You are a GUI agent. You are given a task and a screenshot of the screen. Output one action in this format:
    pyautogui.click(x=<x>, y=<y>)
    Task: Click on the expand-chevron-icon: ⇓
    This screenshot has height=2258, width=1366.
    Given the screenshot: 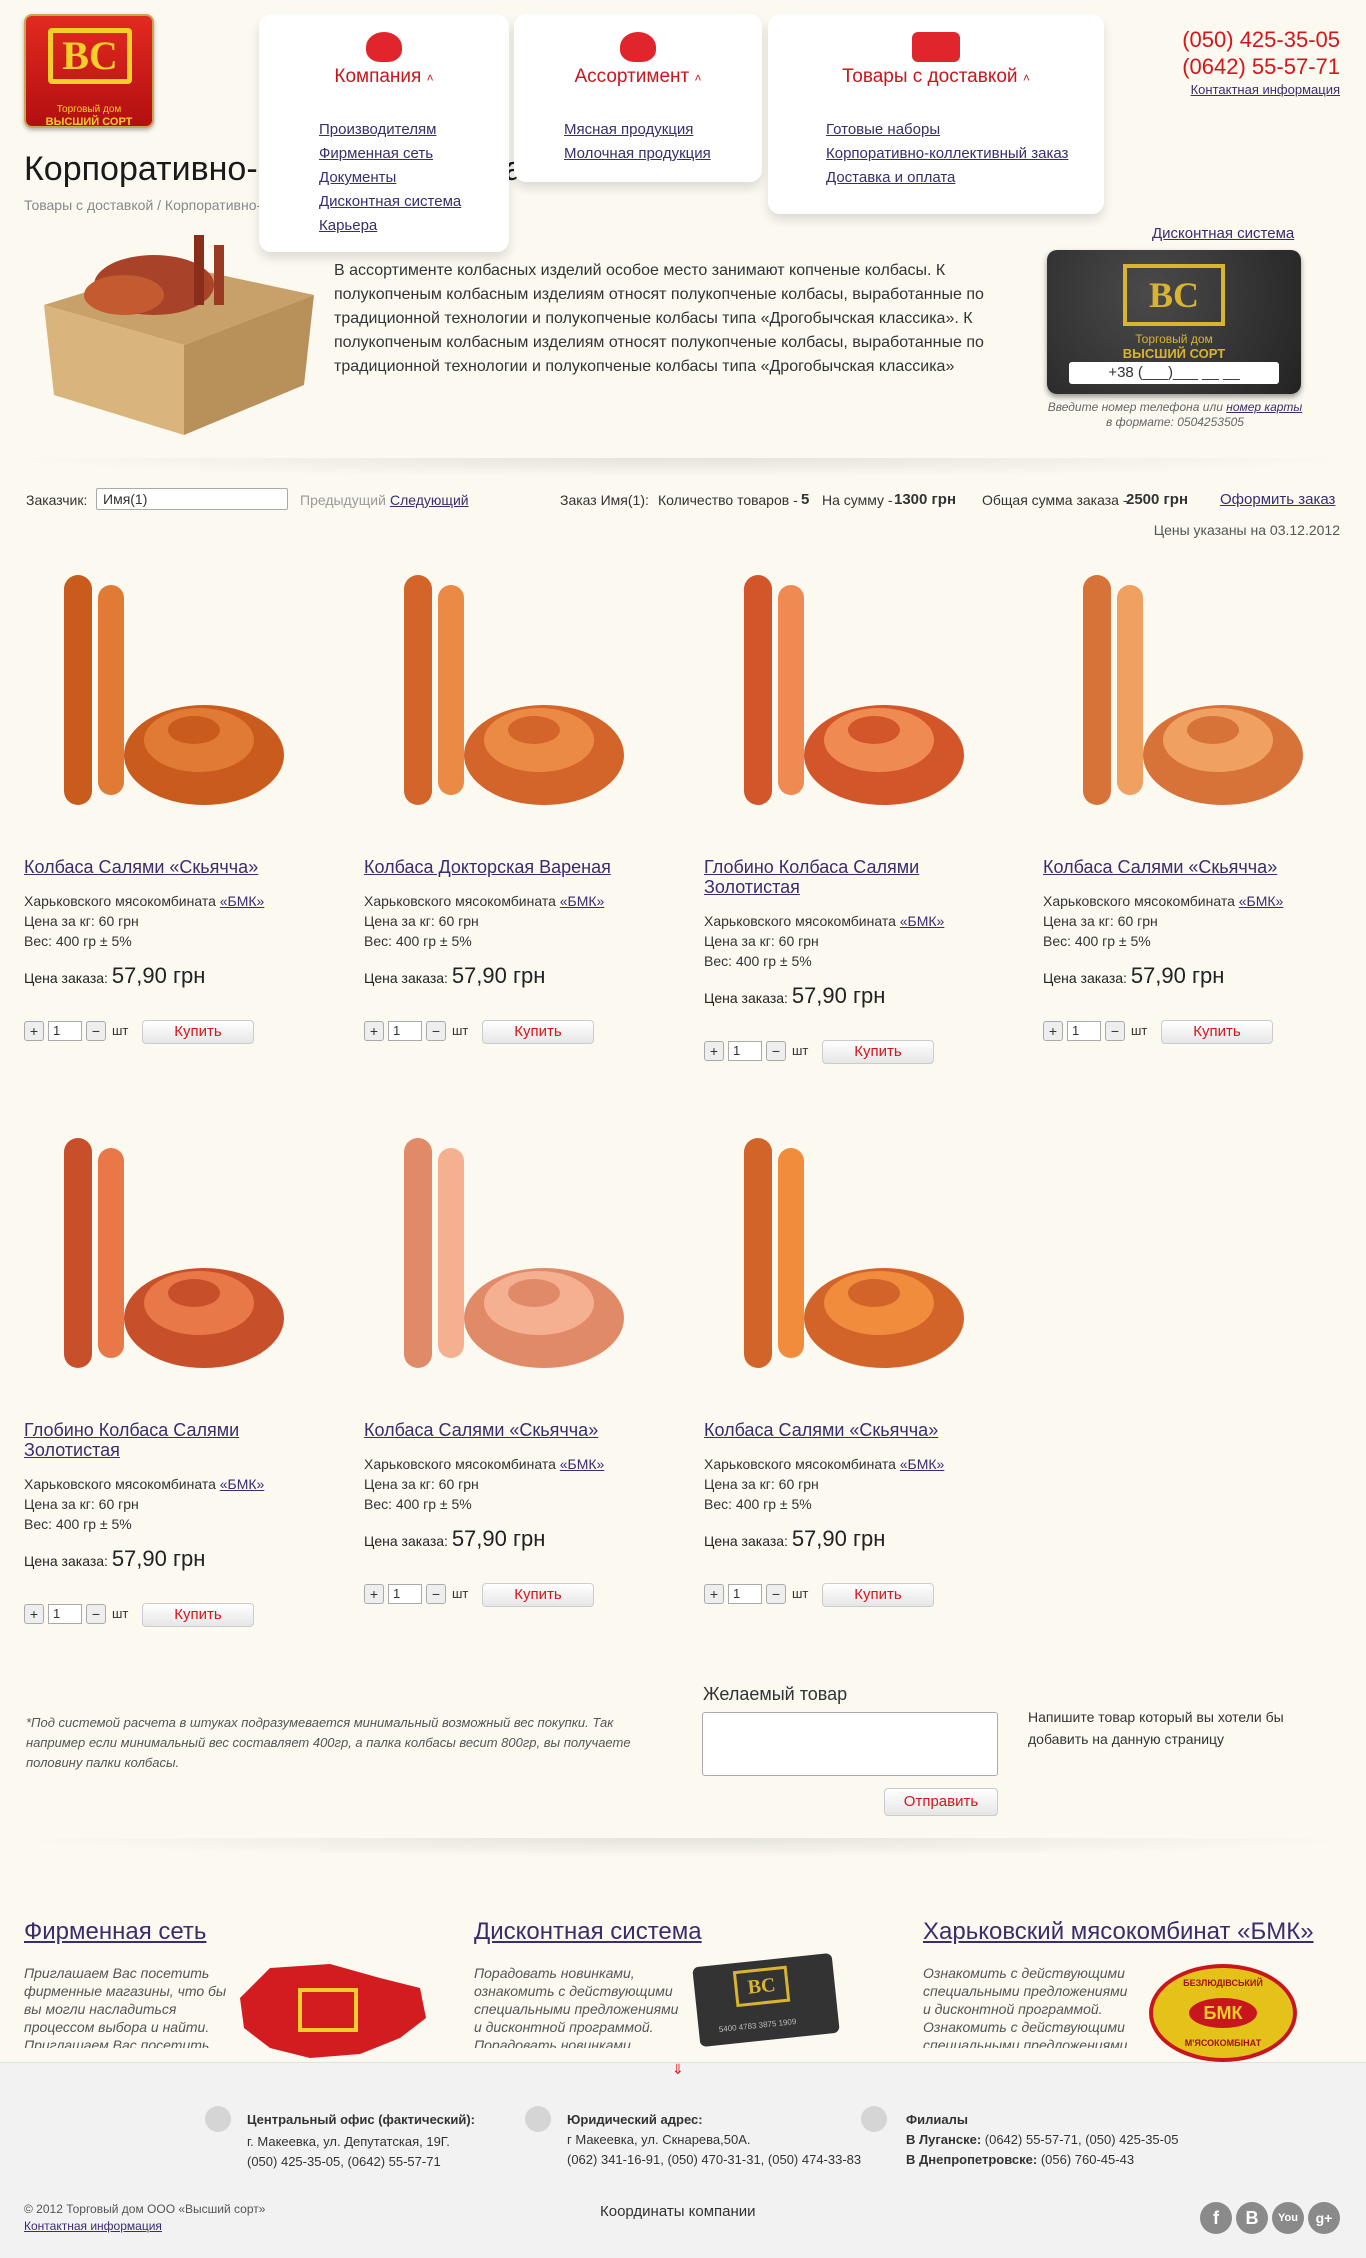 What is the action you would take?
    pyautogui.click(x=678, y=2069)
    